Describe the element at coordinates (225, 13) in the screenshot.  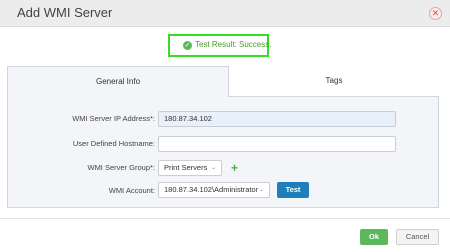
I see `dialog-titlebar: Add WMI Server ✕` at that location.